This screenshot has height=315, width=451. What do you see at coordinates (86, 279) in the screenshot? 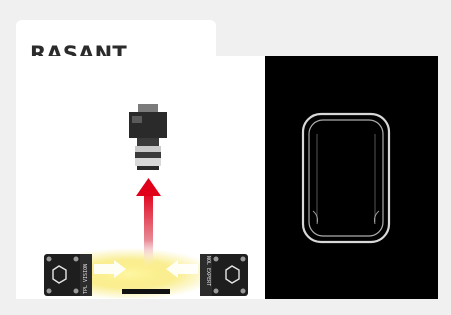
I see `left-unit-label: TPL VISION` at bounding box center [86, 279].